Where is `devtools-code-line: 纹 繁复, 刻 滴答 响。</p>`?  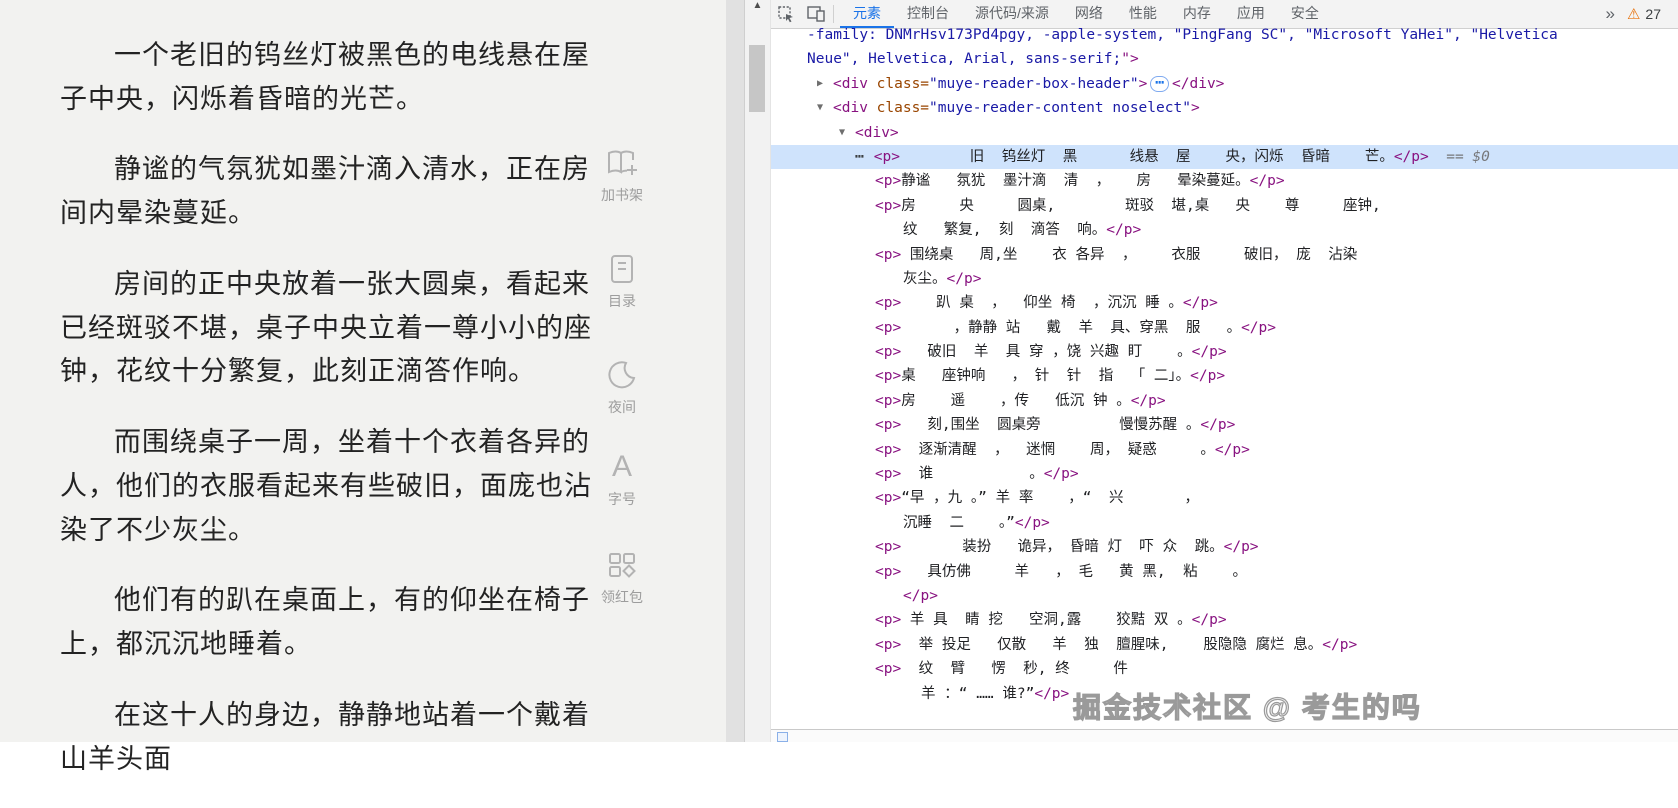 devtools-code-line: 纹 繁复, 刻 滴答 响。</p> is located at coordinates (1224, 230).